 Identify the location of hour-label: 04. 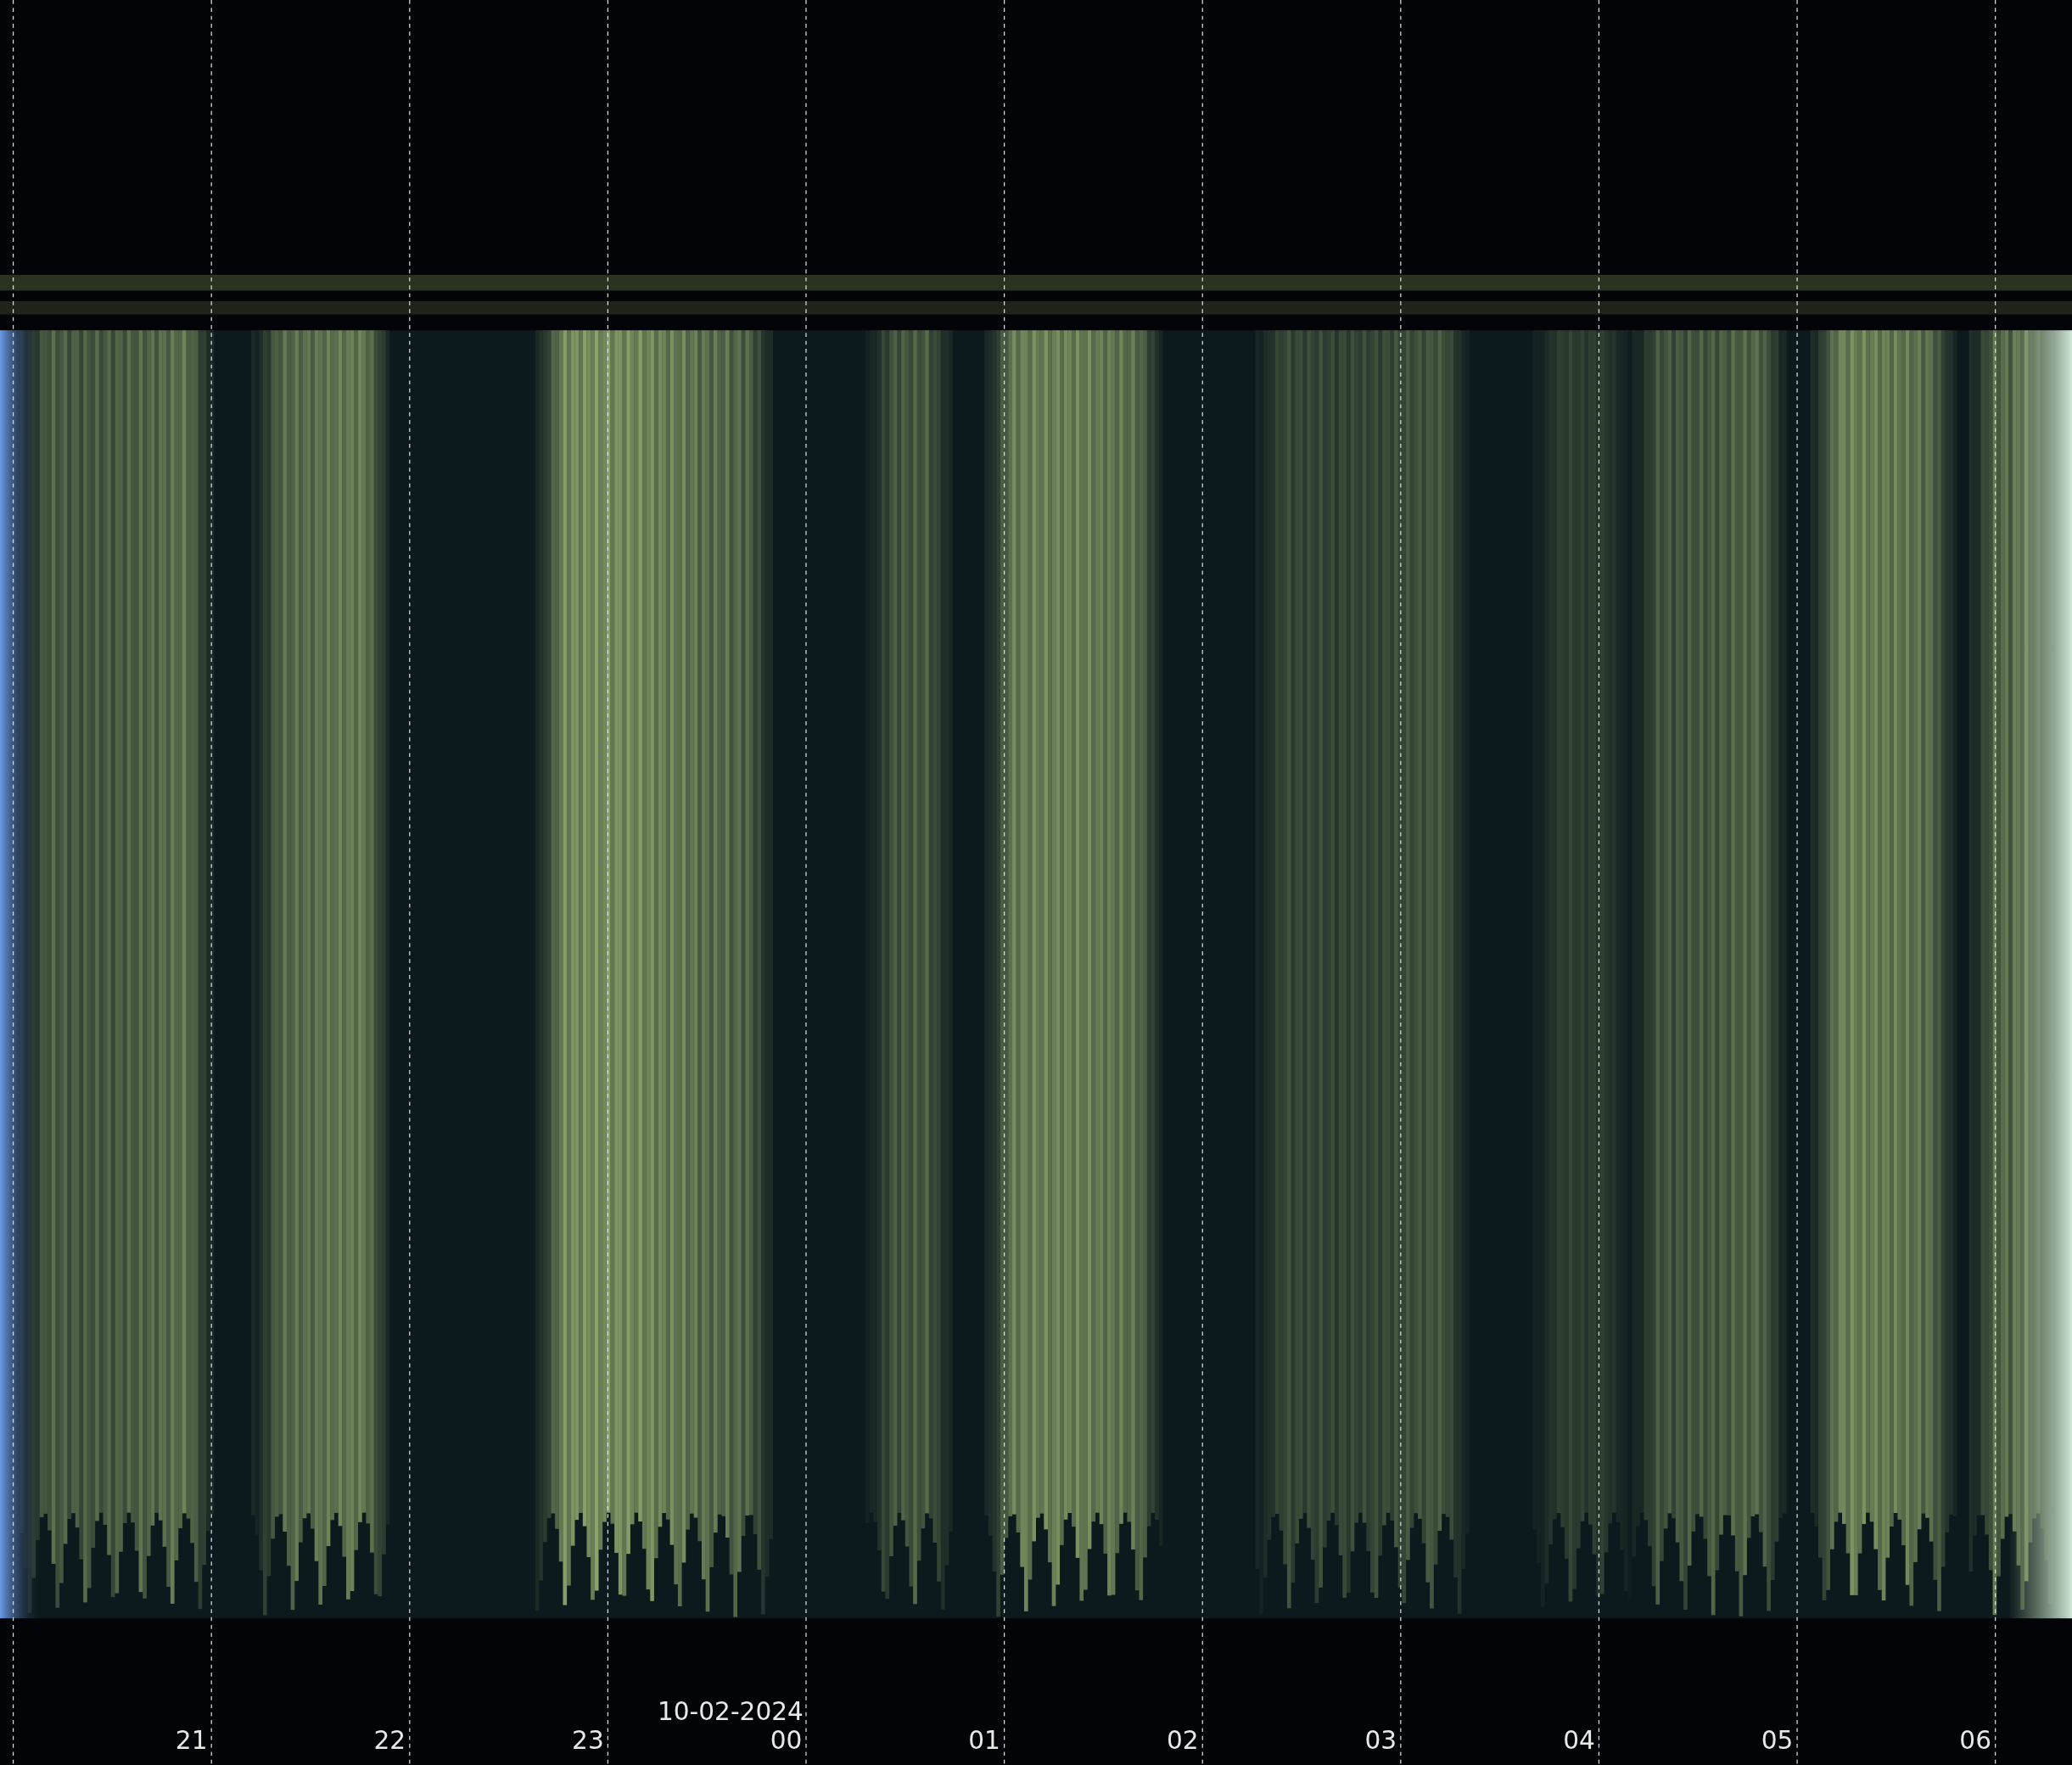
(1579, 1741).